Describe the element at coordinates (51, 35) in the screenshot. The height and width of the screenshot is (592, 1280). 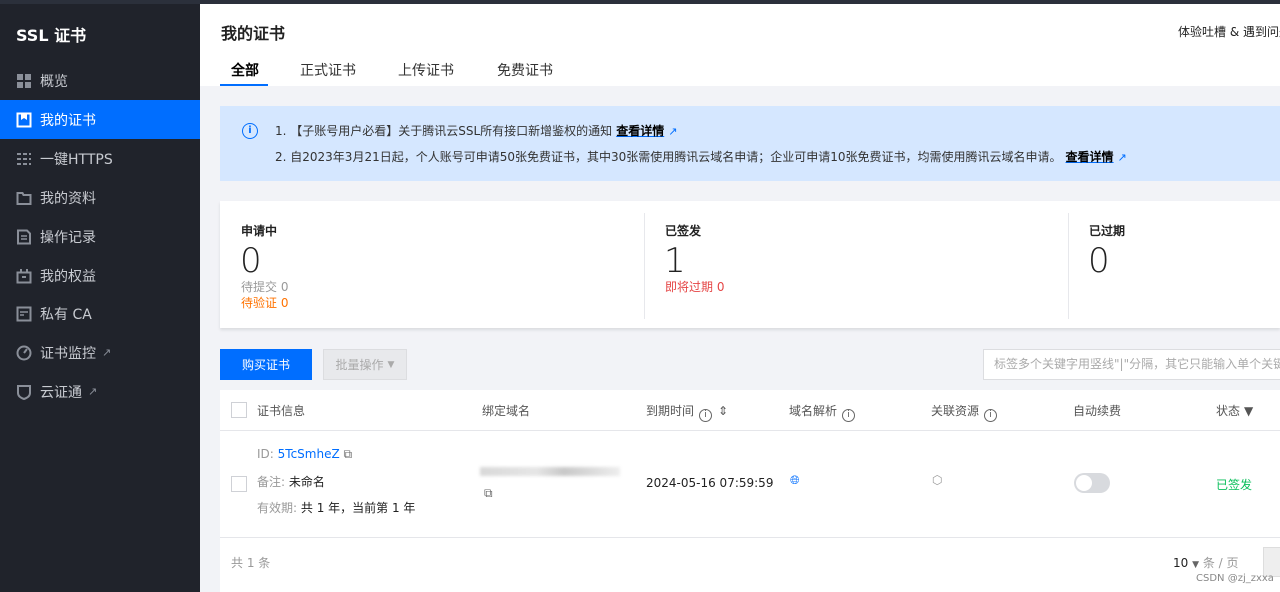
I see `product-title: SSL 证书` at that location.